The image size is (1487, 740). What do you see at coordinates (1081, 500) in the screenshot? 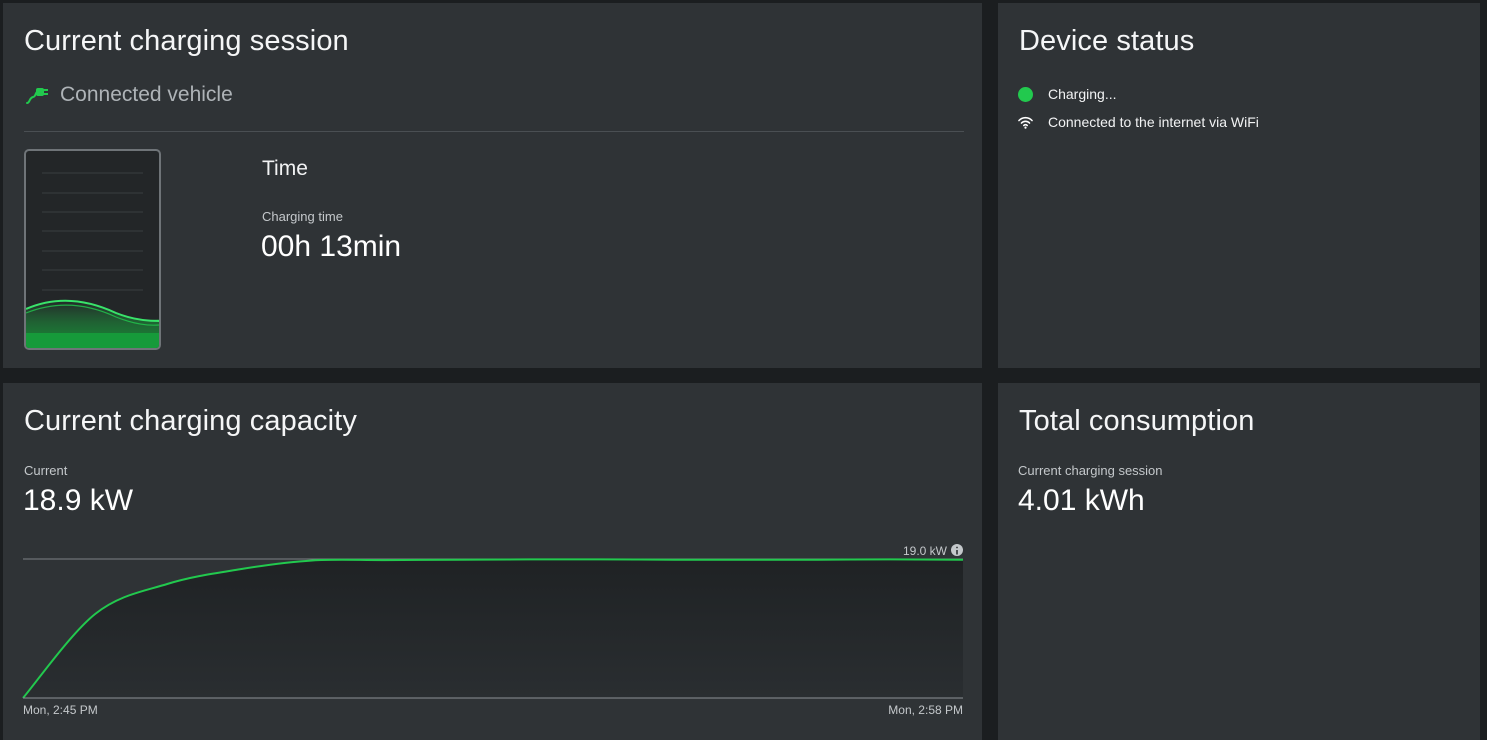
I see `session-consumption-value: 4.01 kWh` at bounding box center [1081, 500].